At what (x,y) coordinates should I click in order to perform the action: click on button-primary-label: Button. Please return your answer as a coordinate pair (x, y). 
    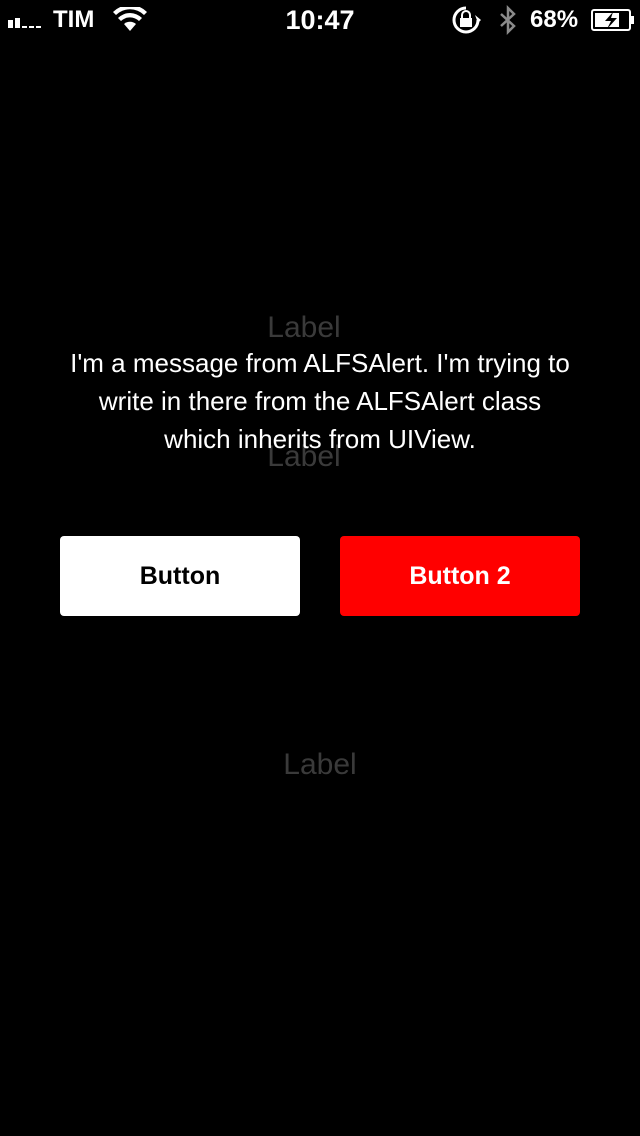
    Looking at the image, I should click on (180, 575).